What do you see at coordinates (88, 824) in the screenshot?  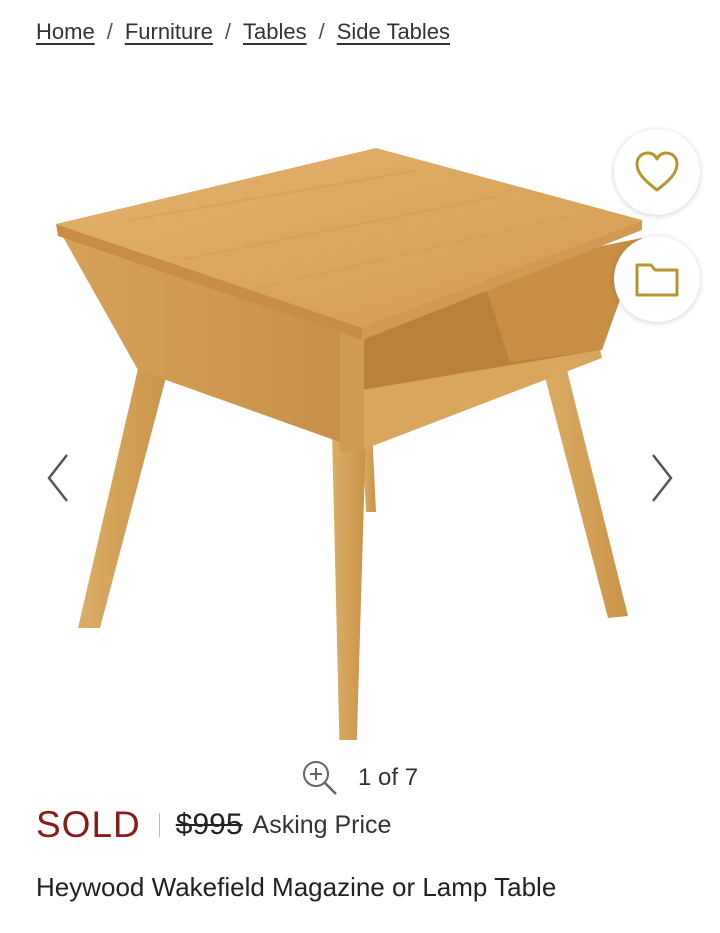 I see `sold-status: SOLD` at bounding box center [88, 824].